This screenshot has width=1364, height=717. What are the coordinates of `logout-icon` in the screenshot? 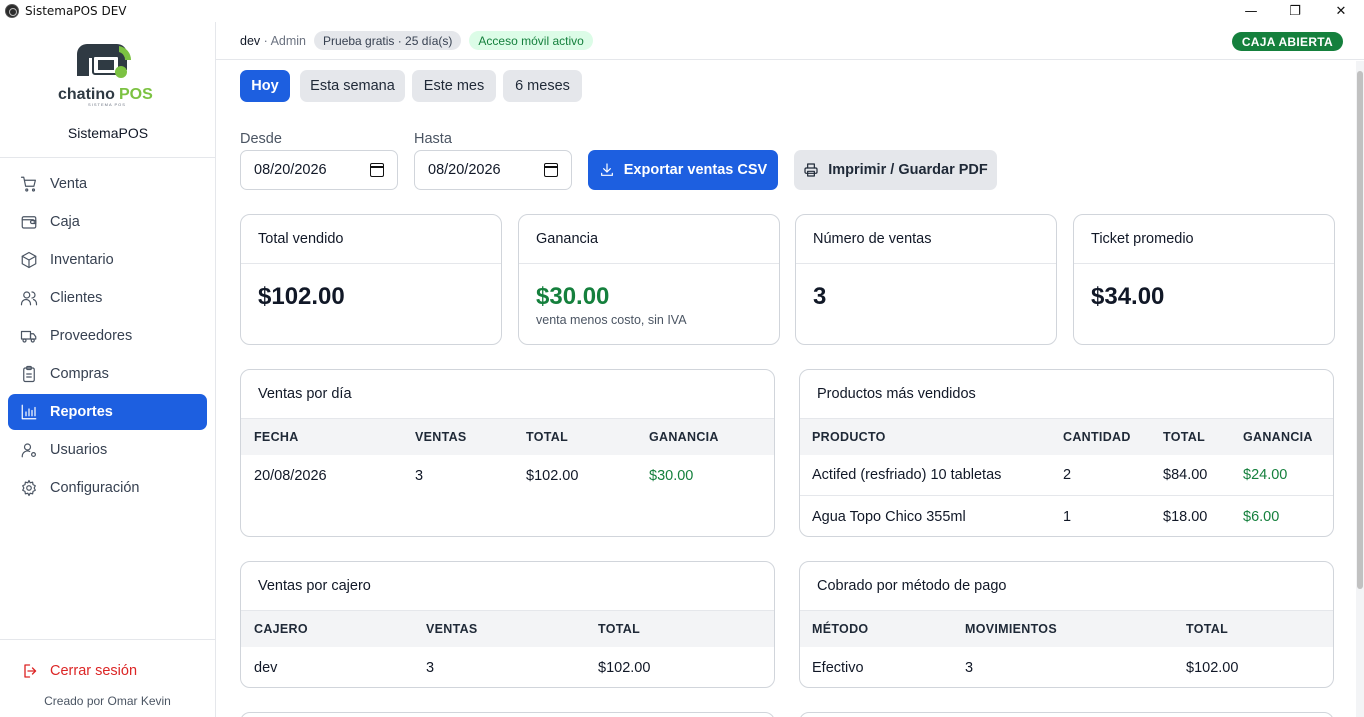 It's located at (30, 671).